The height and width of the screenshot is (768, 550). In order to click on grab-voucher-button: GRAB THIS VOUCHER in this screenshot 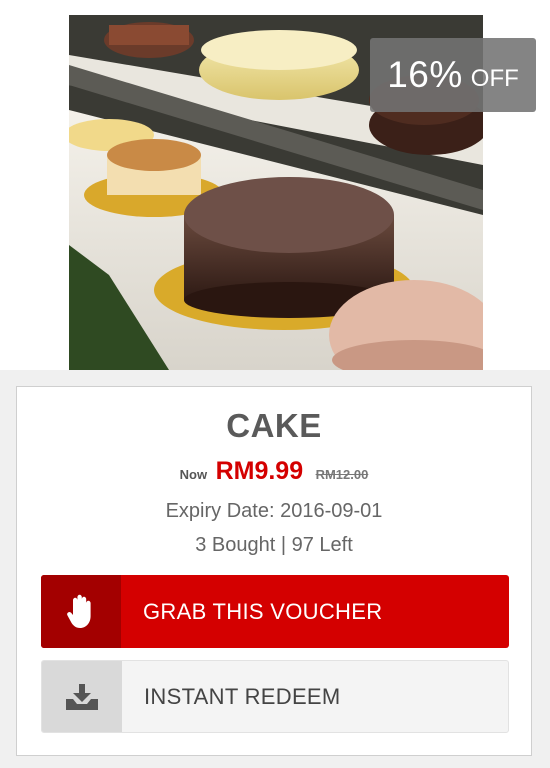, I will do `click(275, 611)`.